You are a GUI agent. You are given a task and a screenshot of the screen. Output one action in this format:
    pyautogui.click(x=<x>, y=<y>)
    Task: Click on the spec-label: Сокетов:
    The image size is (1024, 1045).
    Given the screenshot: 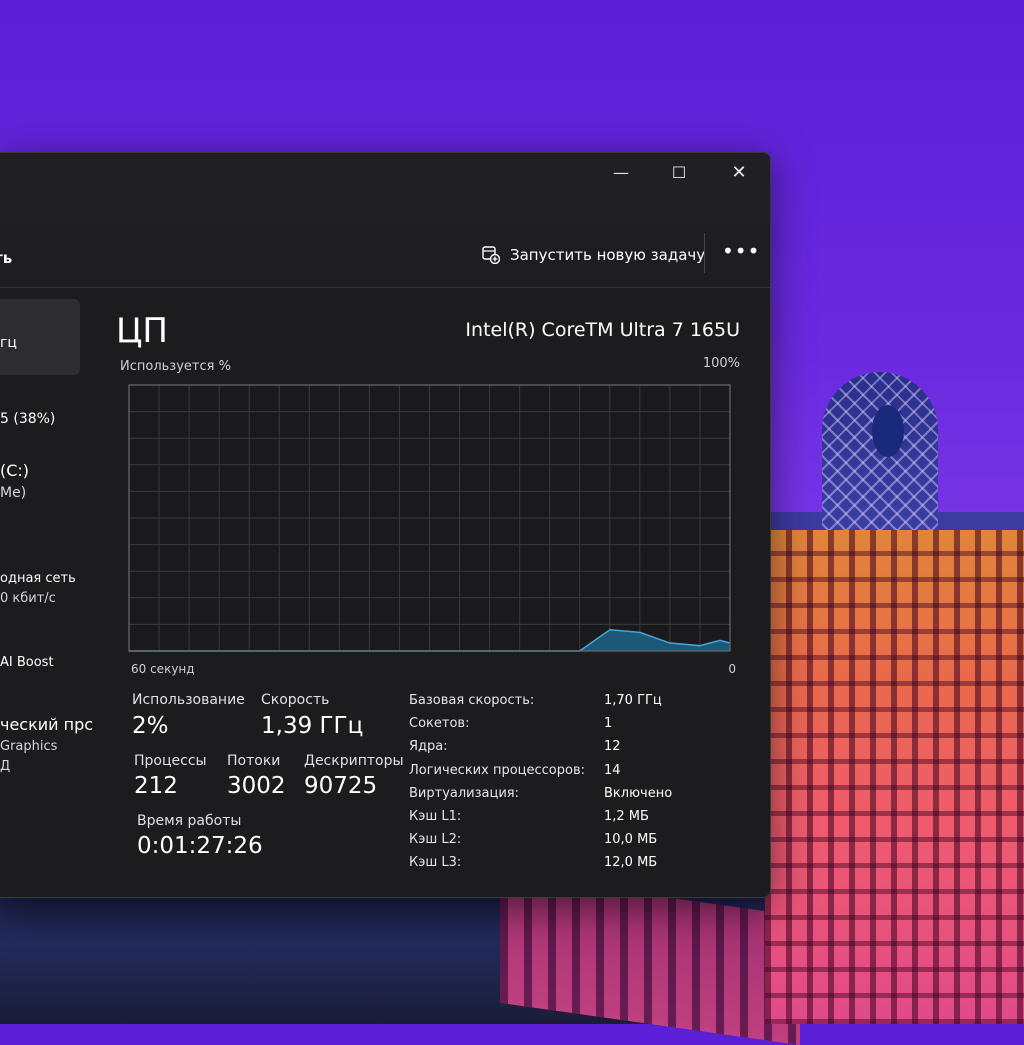 What is the action you would take?
    pyautogui.click(x=439, y=723)
    